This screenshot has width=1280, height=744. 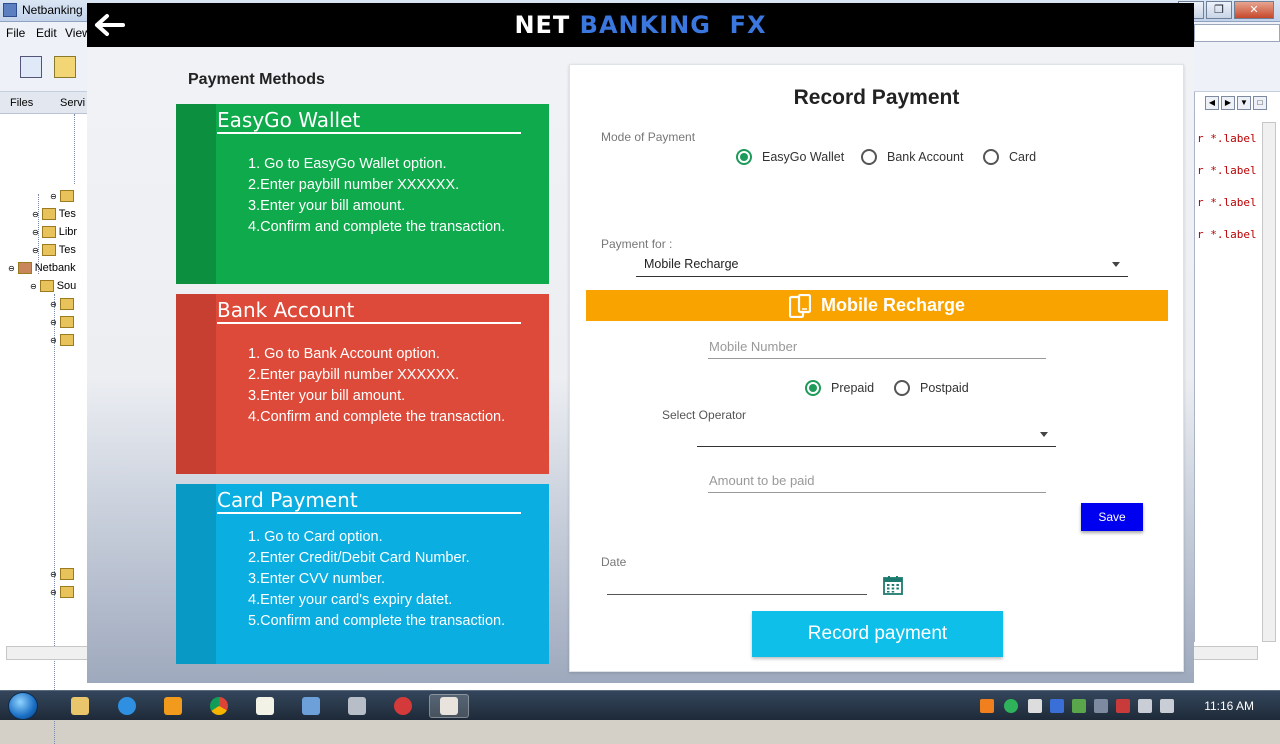 What do you see at coordinates (127, 706) in the screenshot?
I see `internet-explorer-taskbar-icon` at bounding box center [127, 706].